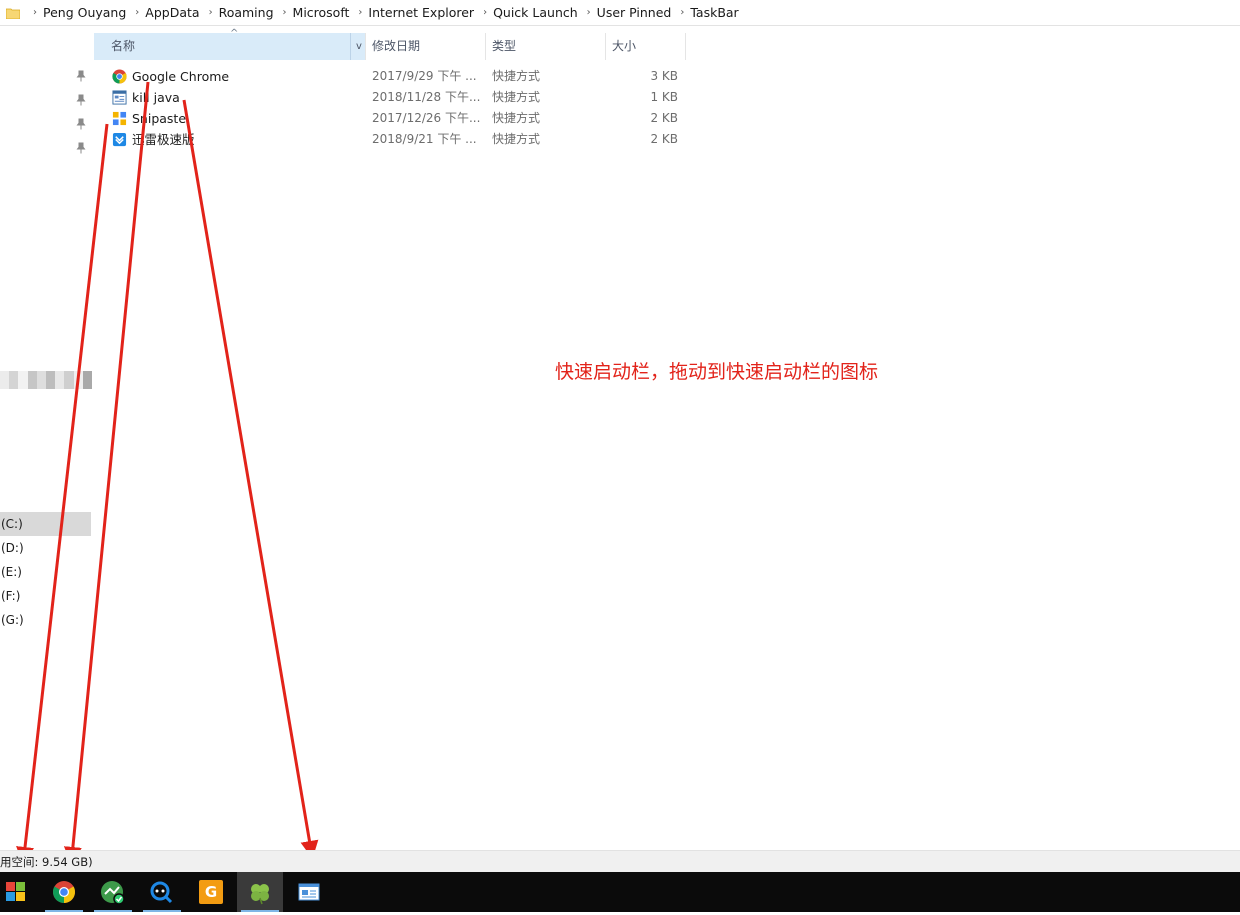  What do you see at coordinates (46, 380) in the screenshot?
I see `blurred-user-item` at bounding box center [46, 380].